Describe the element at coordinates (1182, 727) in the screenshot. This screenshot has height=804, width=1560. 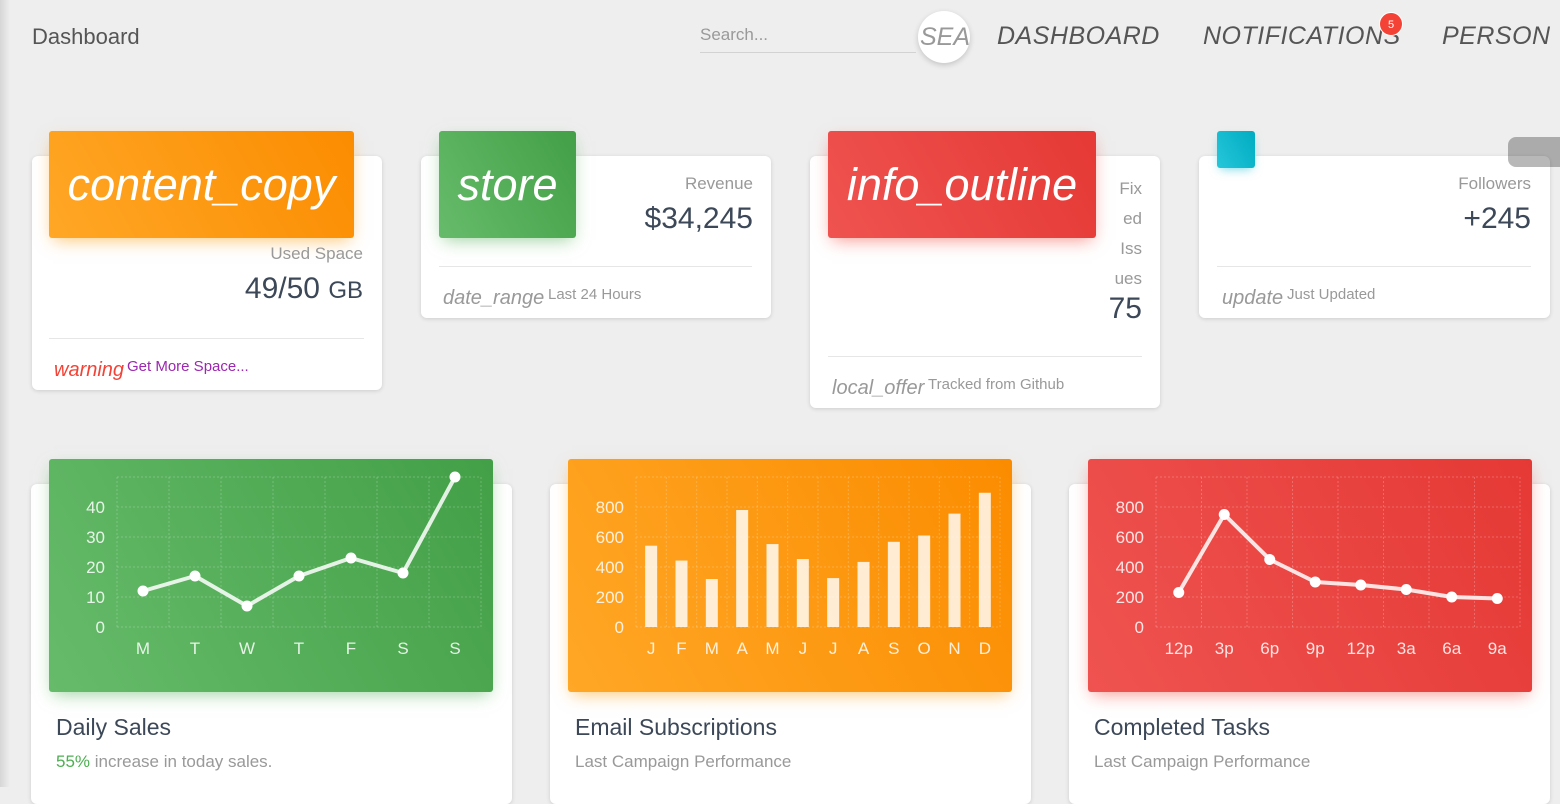
I see `chart-title: Completed Tasks` at that location.